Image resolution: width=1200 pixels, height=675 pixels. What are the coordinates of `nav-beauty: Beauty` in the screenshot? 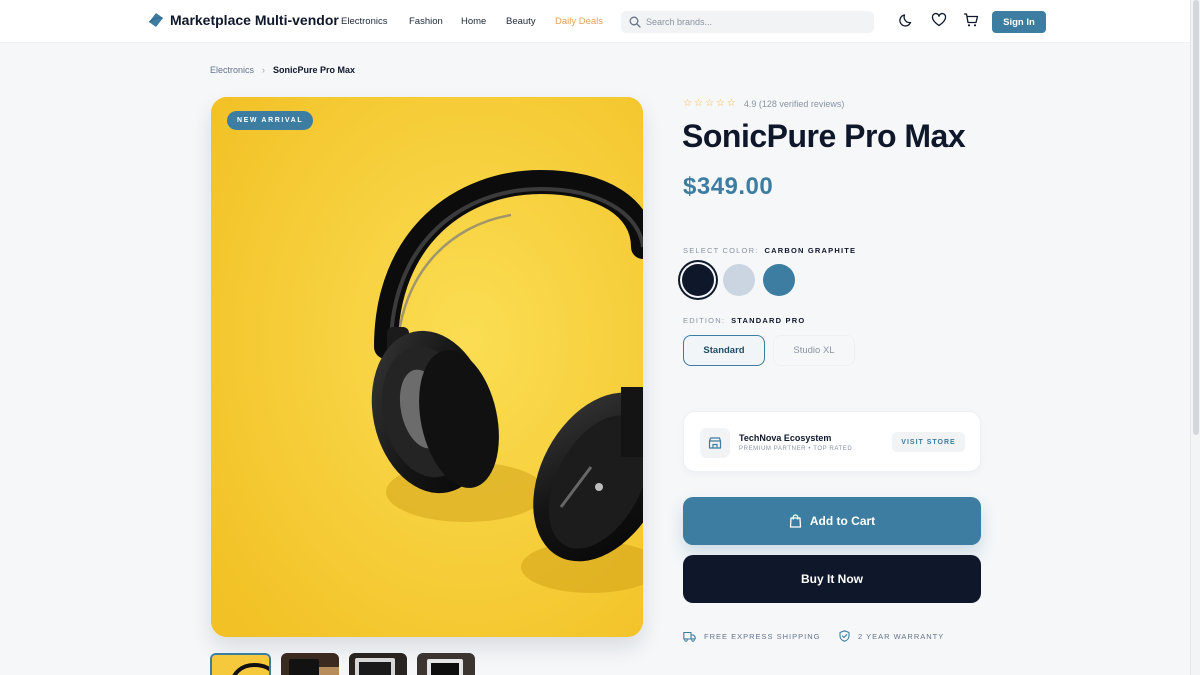 It's located at (530, 21).